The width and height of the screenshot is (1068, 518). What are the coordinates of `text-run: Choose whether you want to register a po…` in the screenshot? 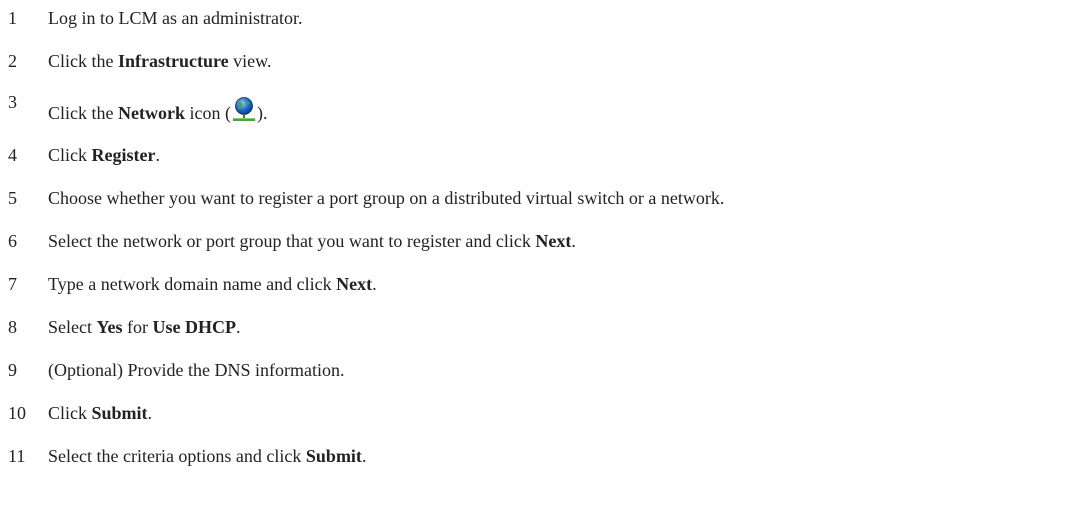 It's located at (386, 198).